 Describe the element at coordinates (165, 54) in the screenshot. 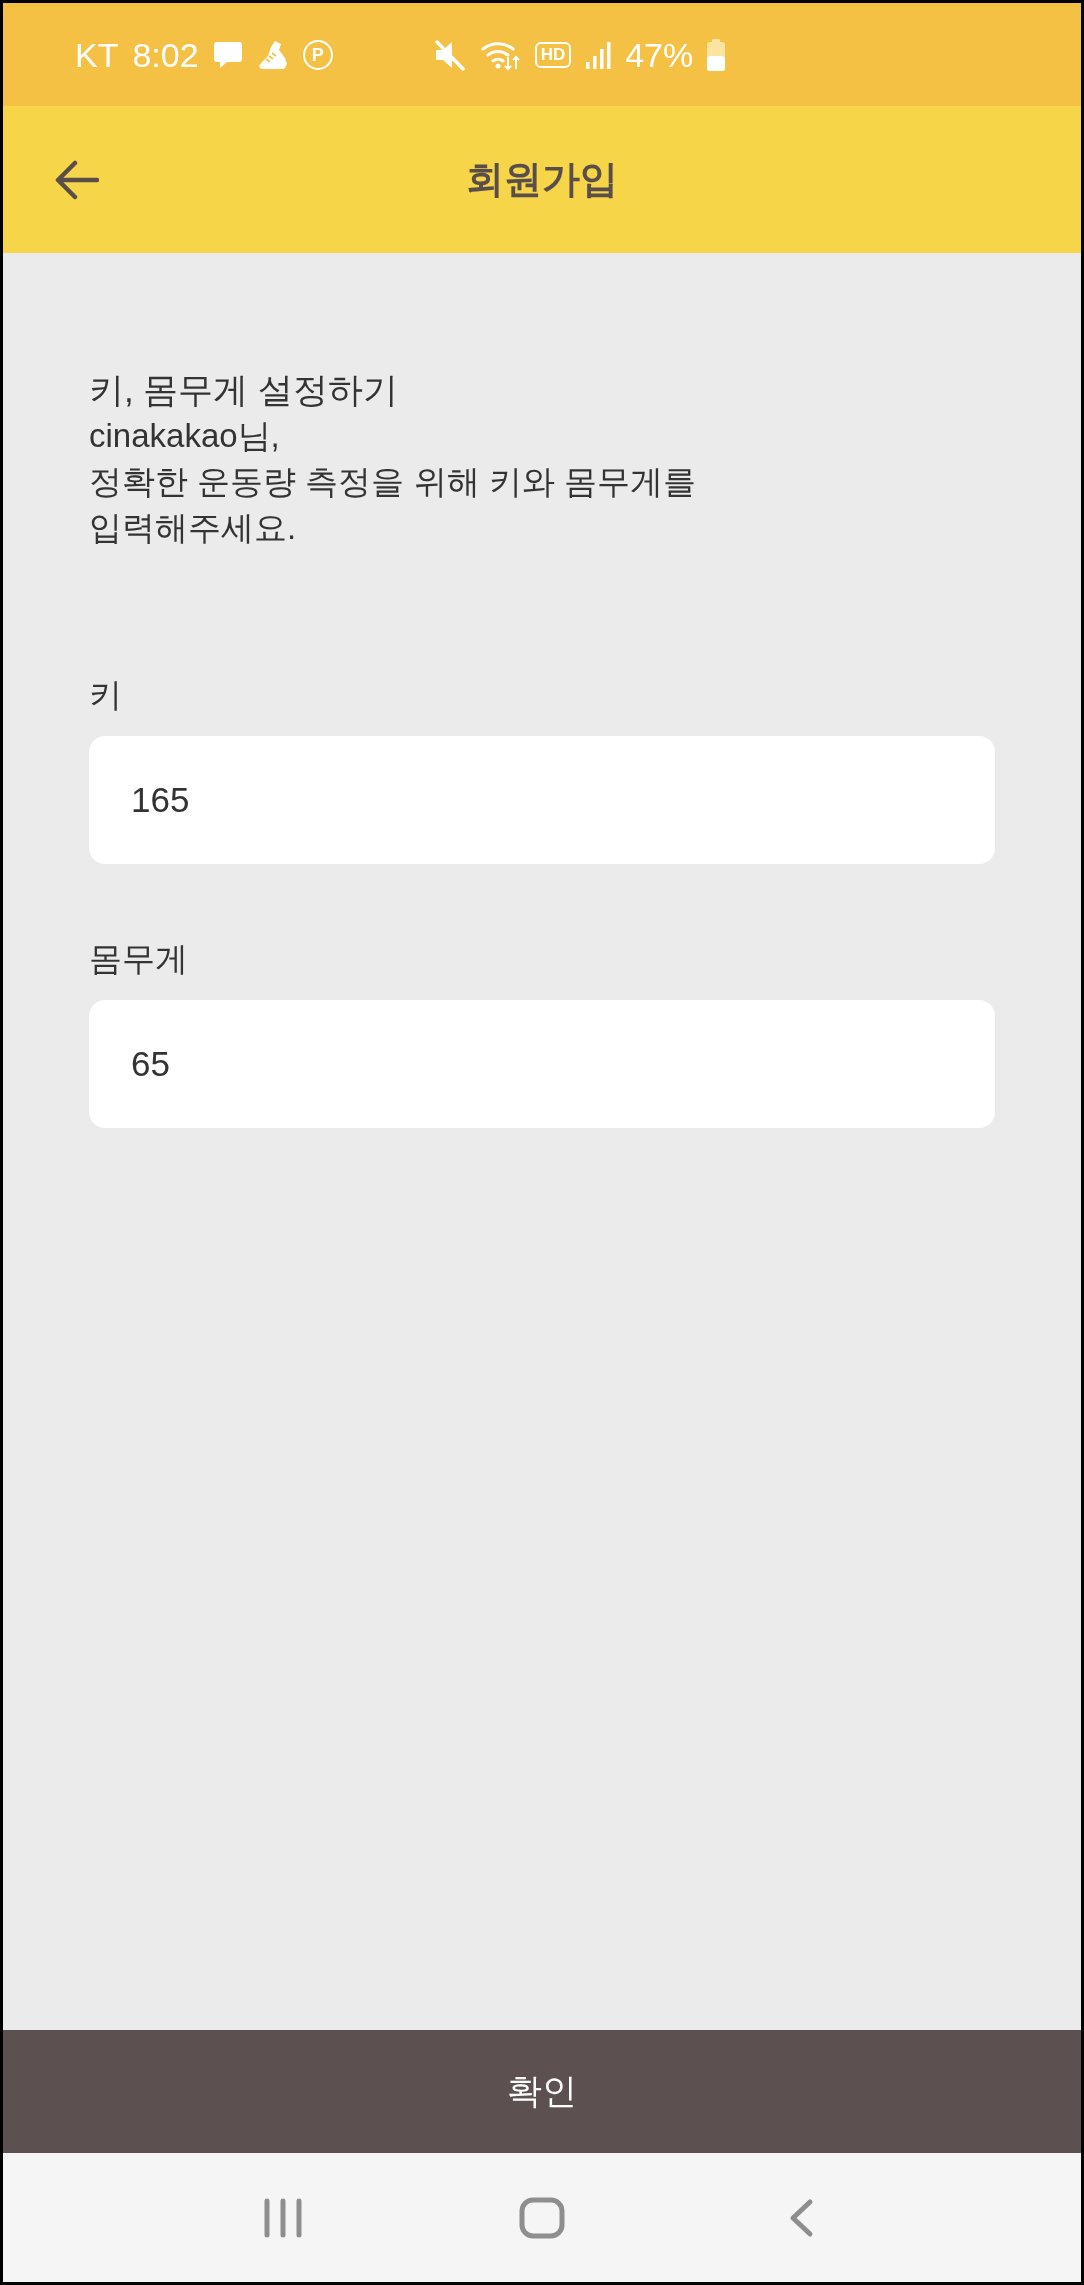

I see `clock-text: 8:02` at that location.